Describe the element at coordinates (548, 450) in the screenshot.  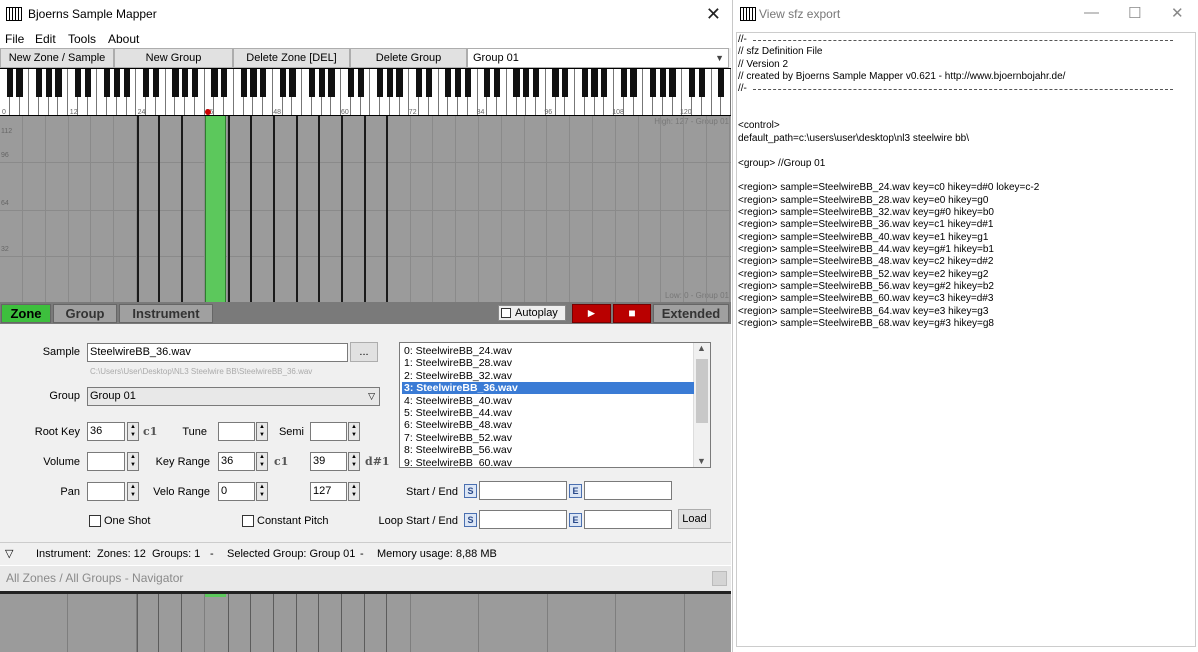
I see `sample-list-item: 8: SteelwireBB_56.wav` at that location.